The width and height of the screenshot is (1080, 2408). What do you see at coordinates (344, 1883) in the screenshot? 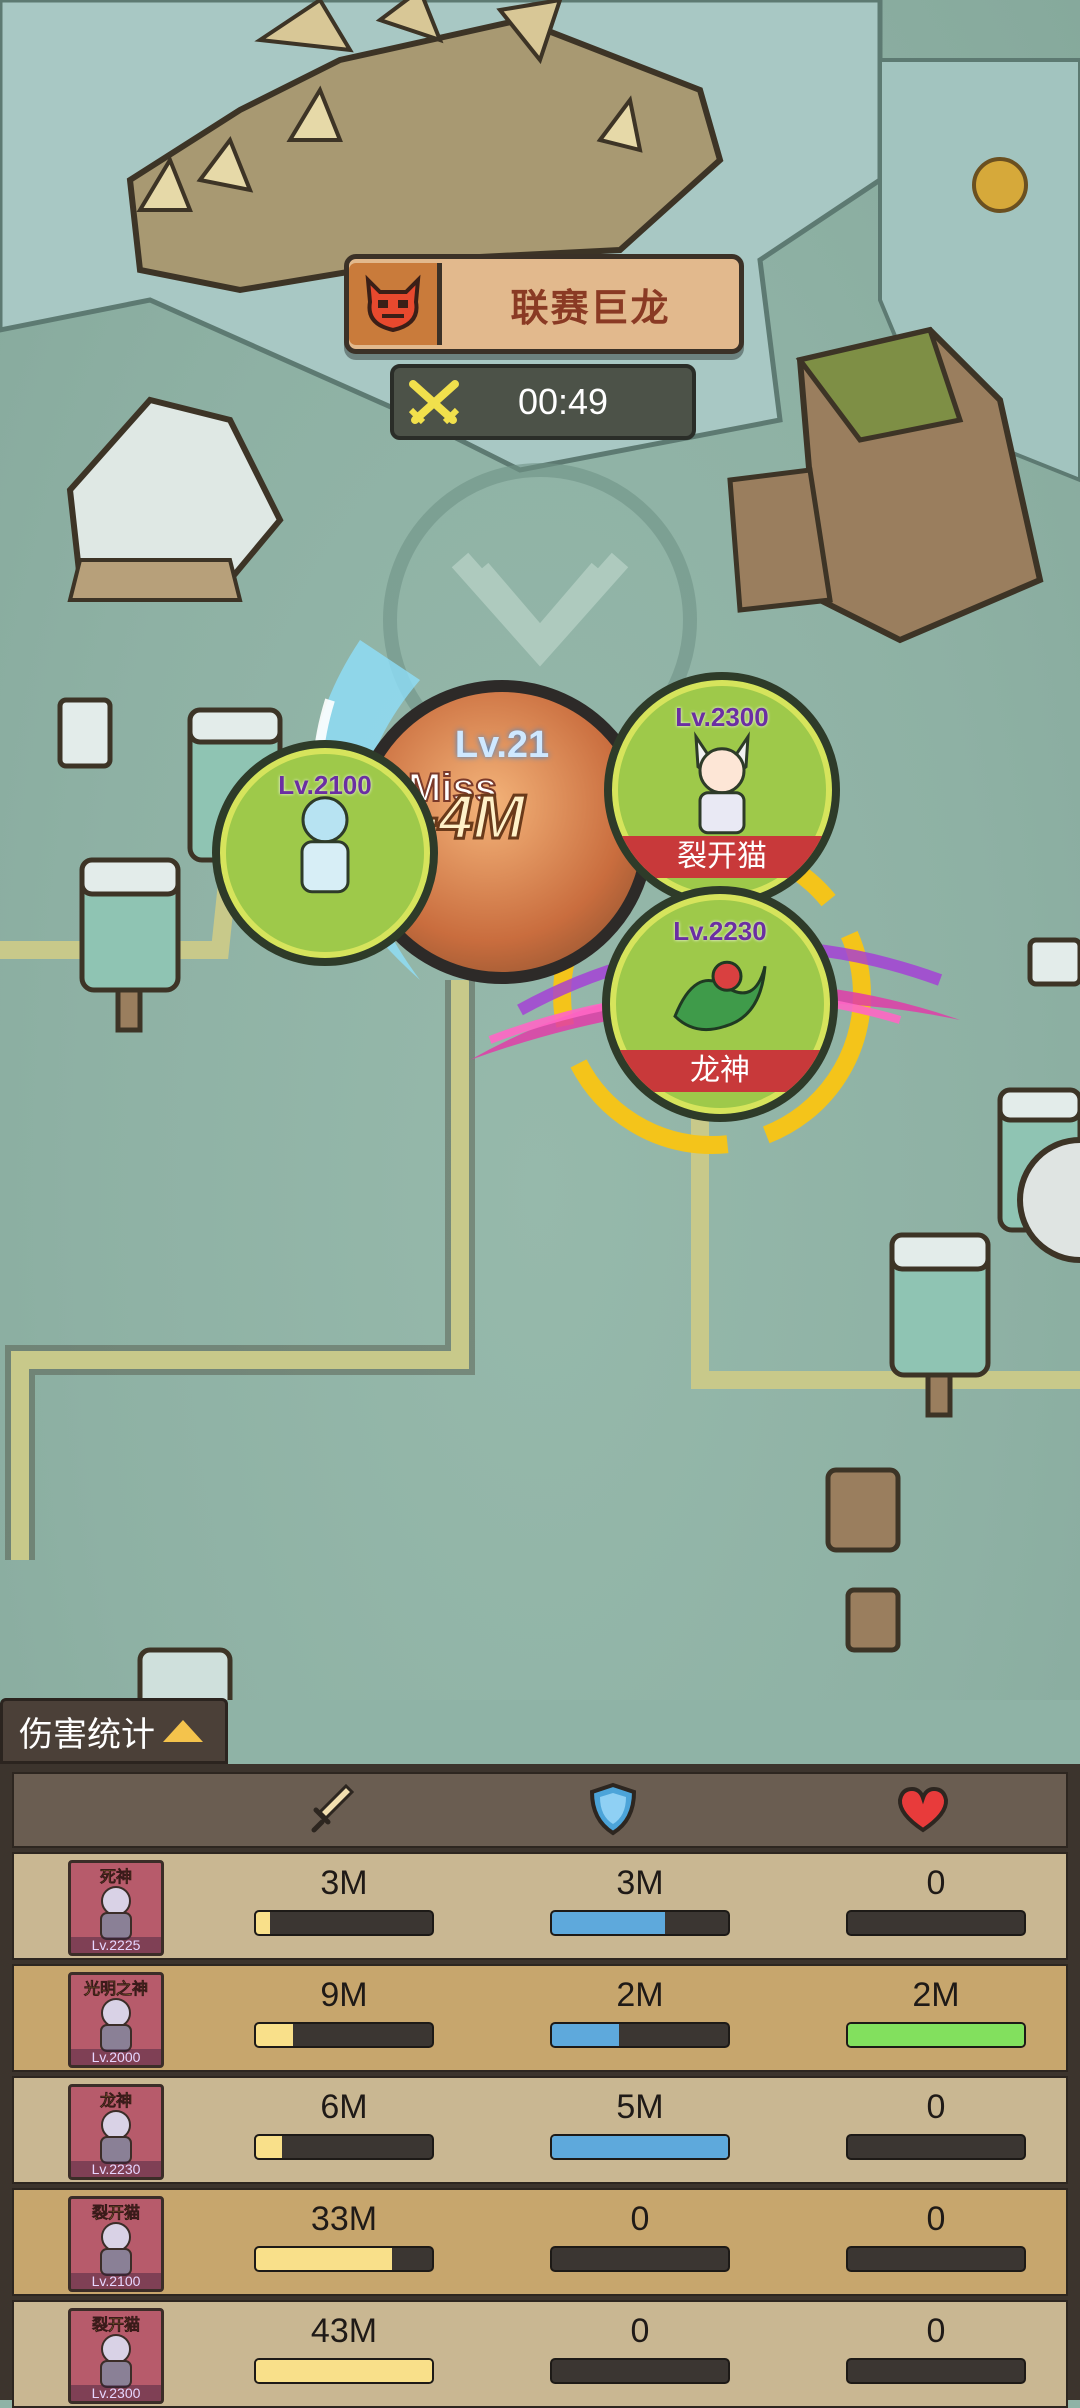
I see `attack-value: 3M` at bounding box center [344, 1883].